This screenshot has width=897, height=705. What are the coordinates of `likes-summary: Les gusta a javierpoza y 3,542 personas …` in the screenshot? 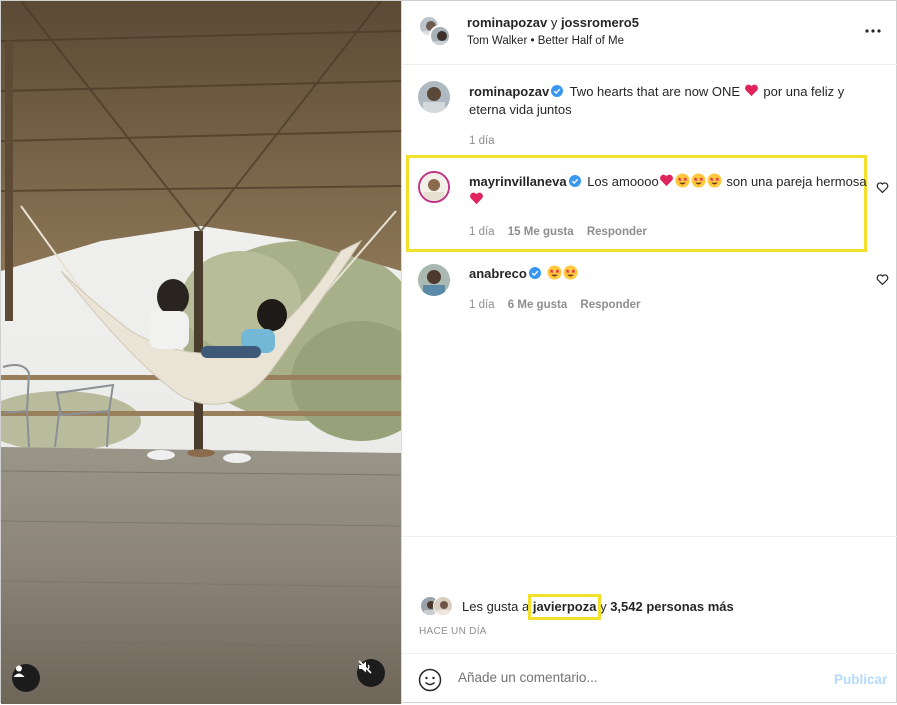 It's located at (577, 606).